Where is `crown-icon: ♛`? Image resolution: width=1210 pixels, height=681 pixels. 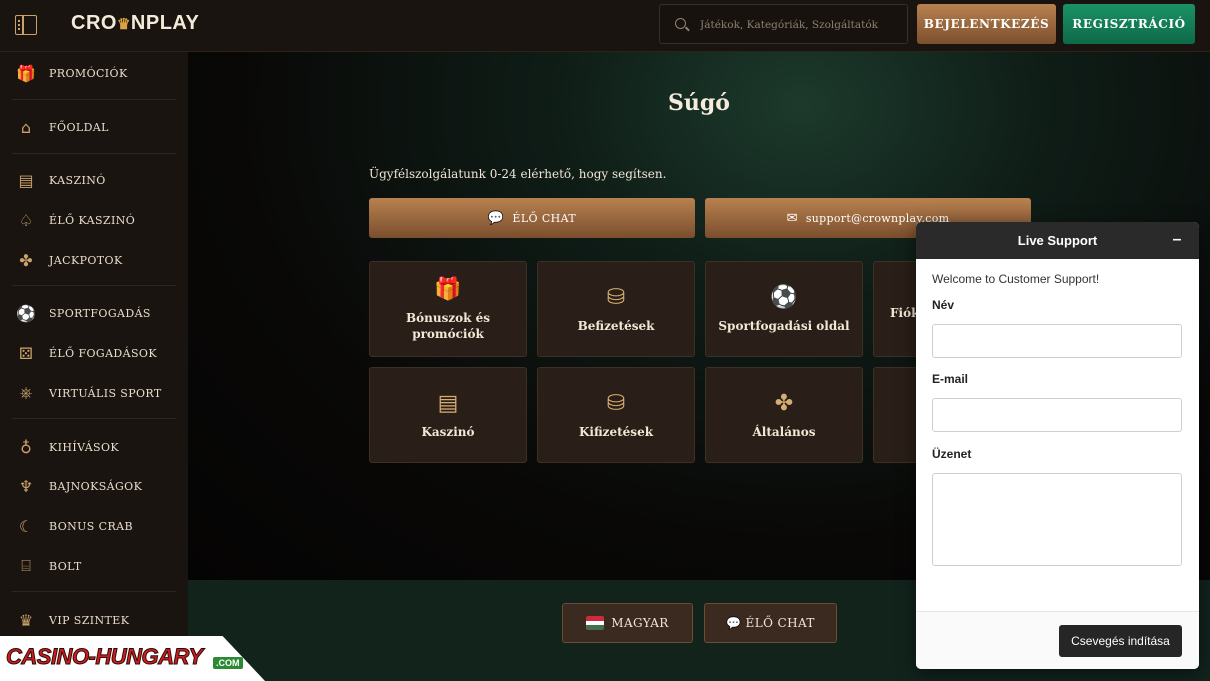
crown-icon: ♛ is located at coordinates (26, 620).